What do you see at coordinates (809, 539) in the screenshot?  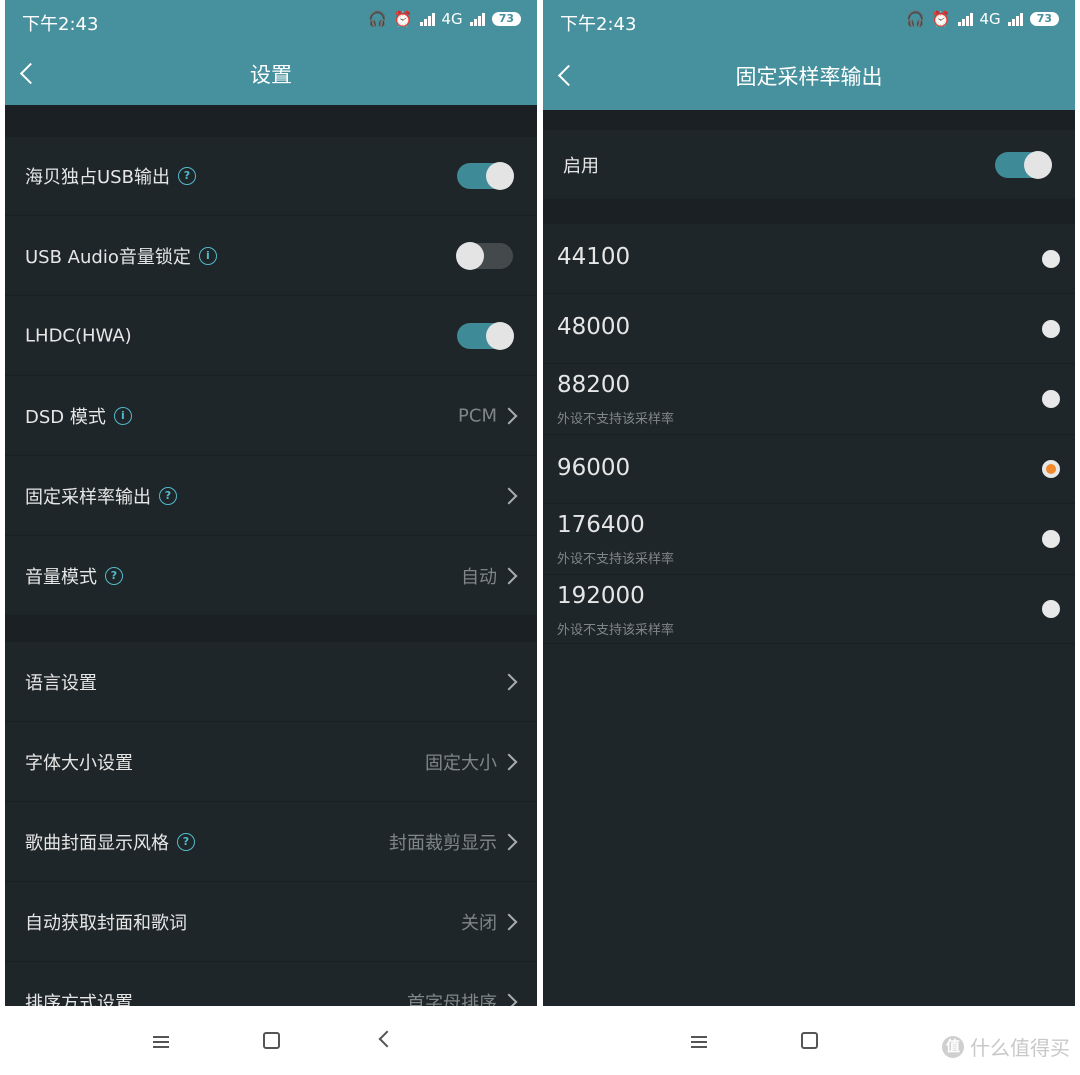 I see `rate-option-176400: 176400 外设不支持该采样率` at bounding box center [809, 539].